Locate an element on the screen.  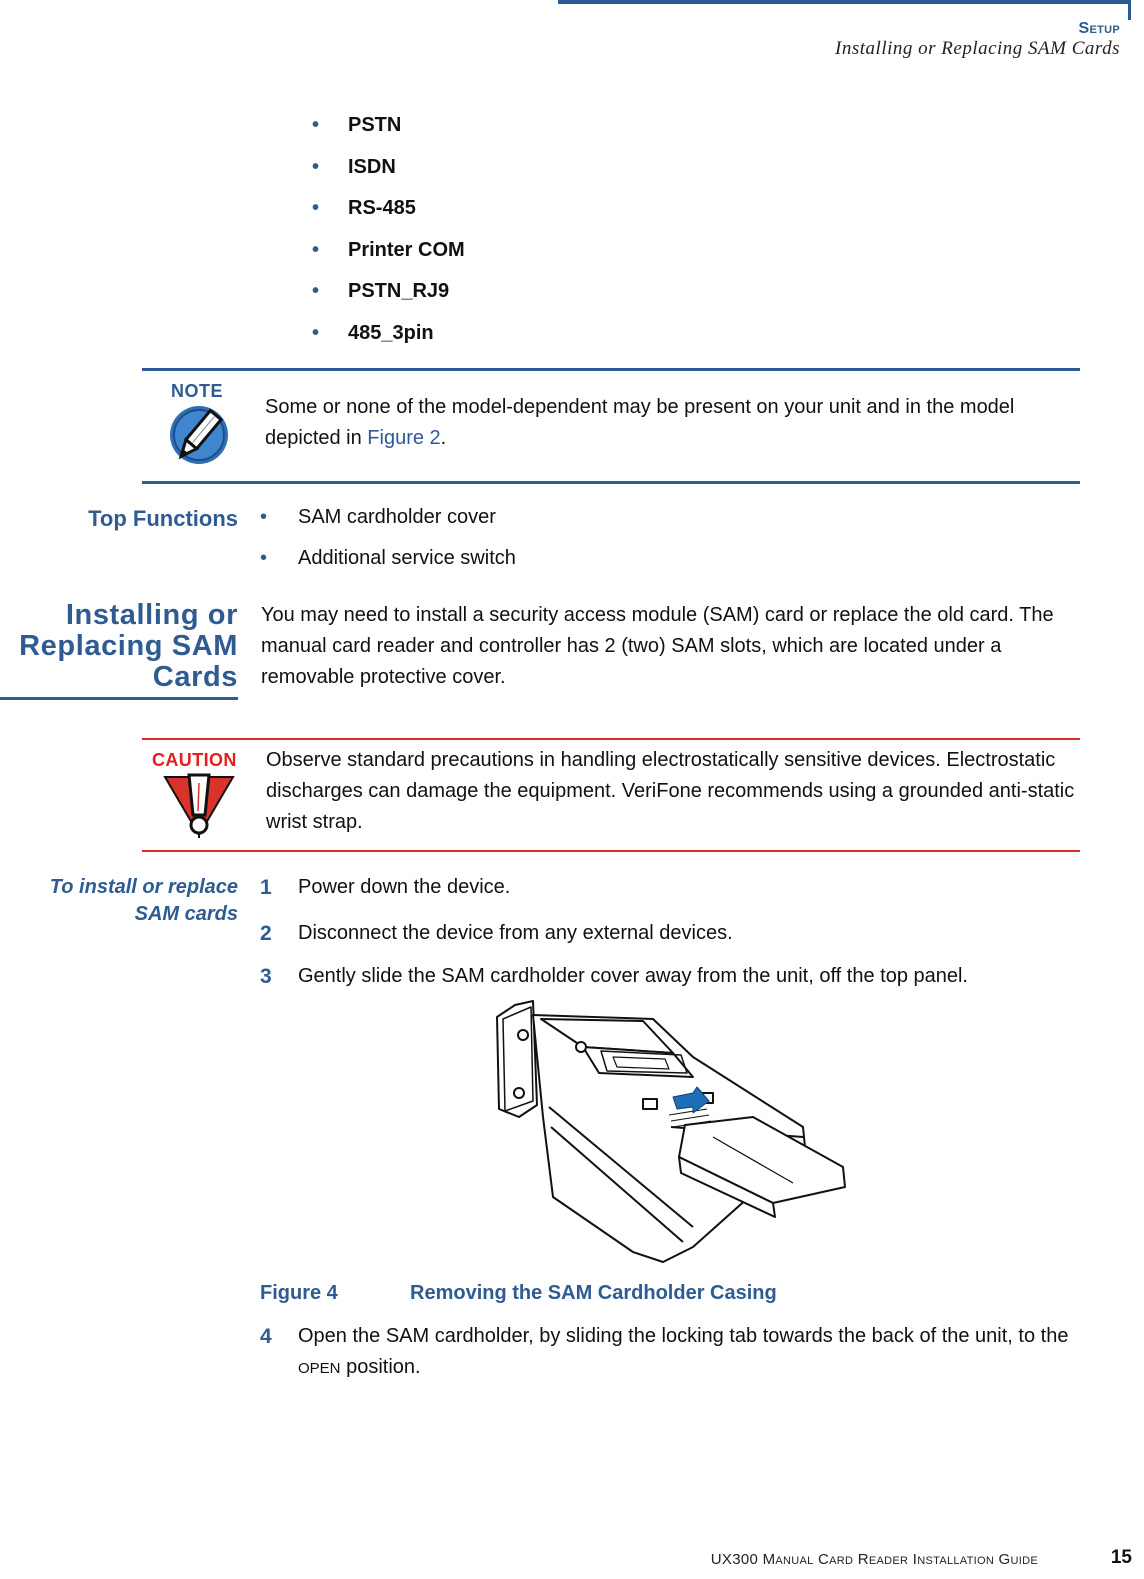
step-text: Power down the device. is located at coordinates (404, 887).